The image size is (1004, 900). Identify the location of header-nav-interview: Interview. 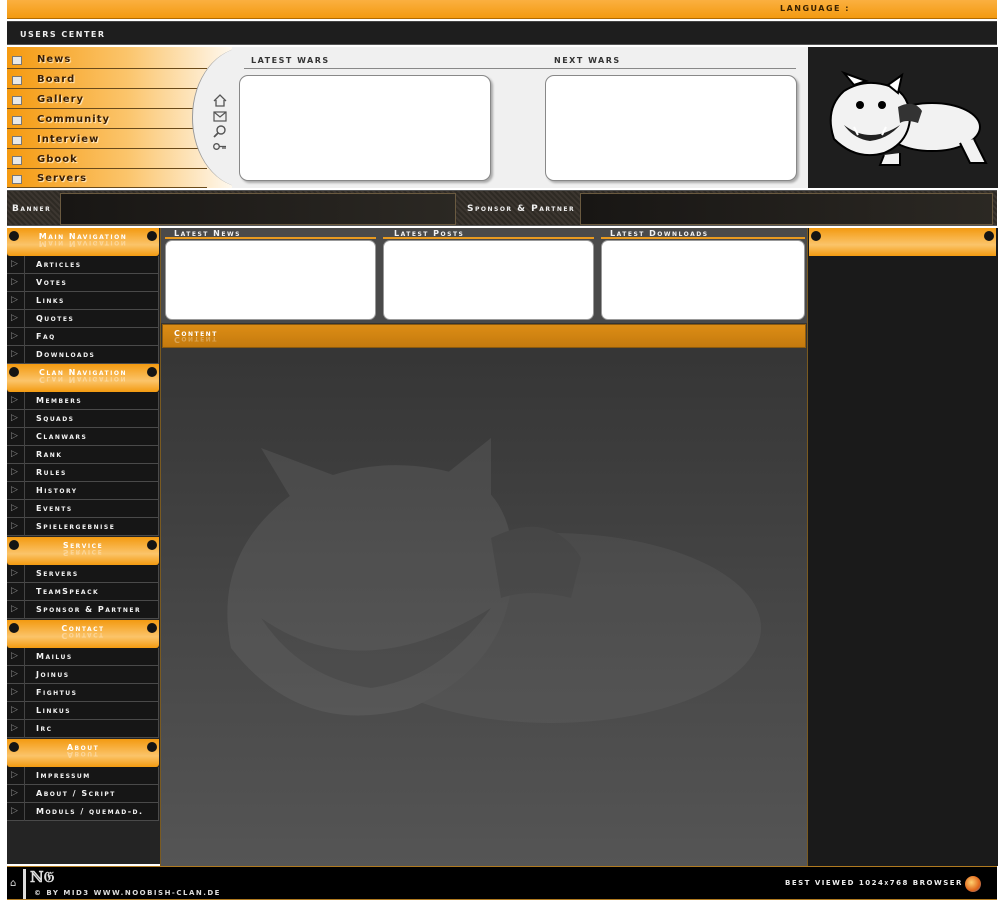
(107, 139).